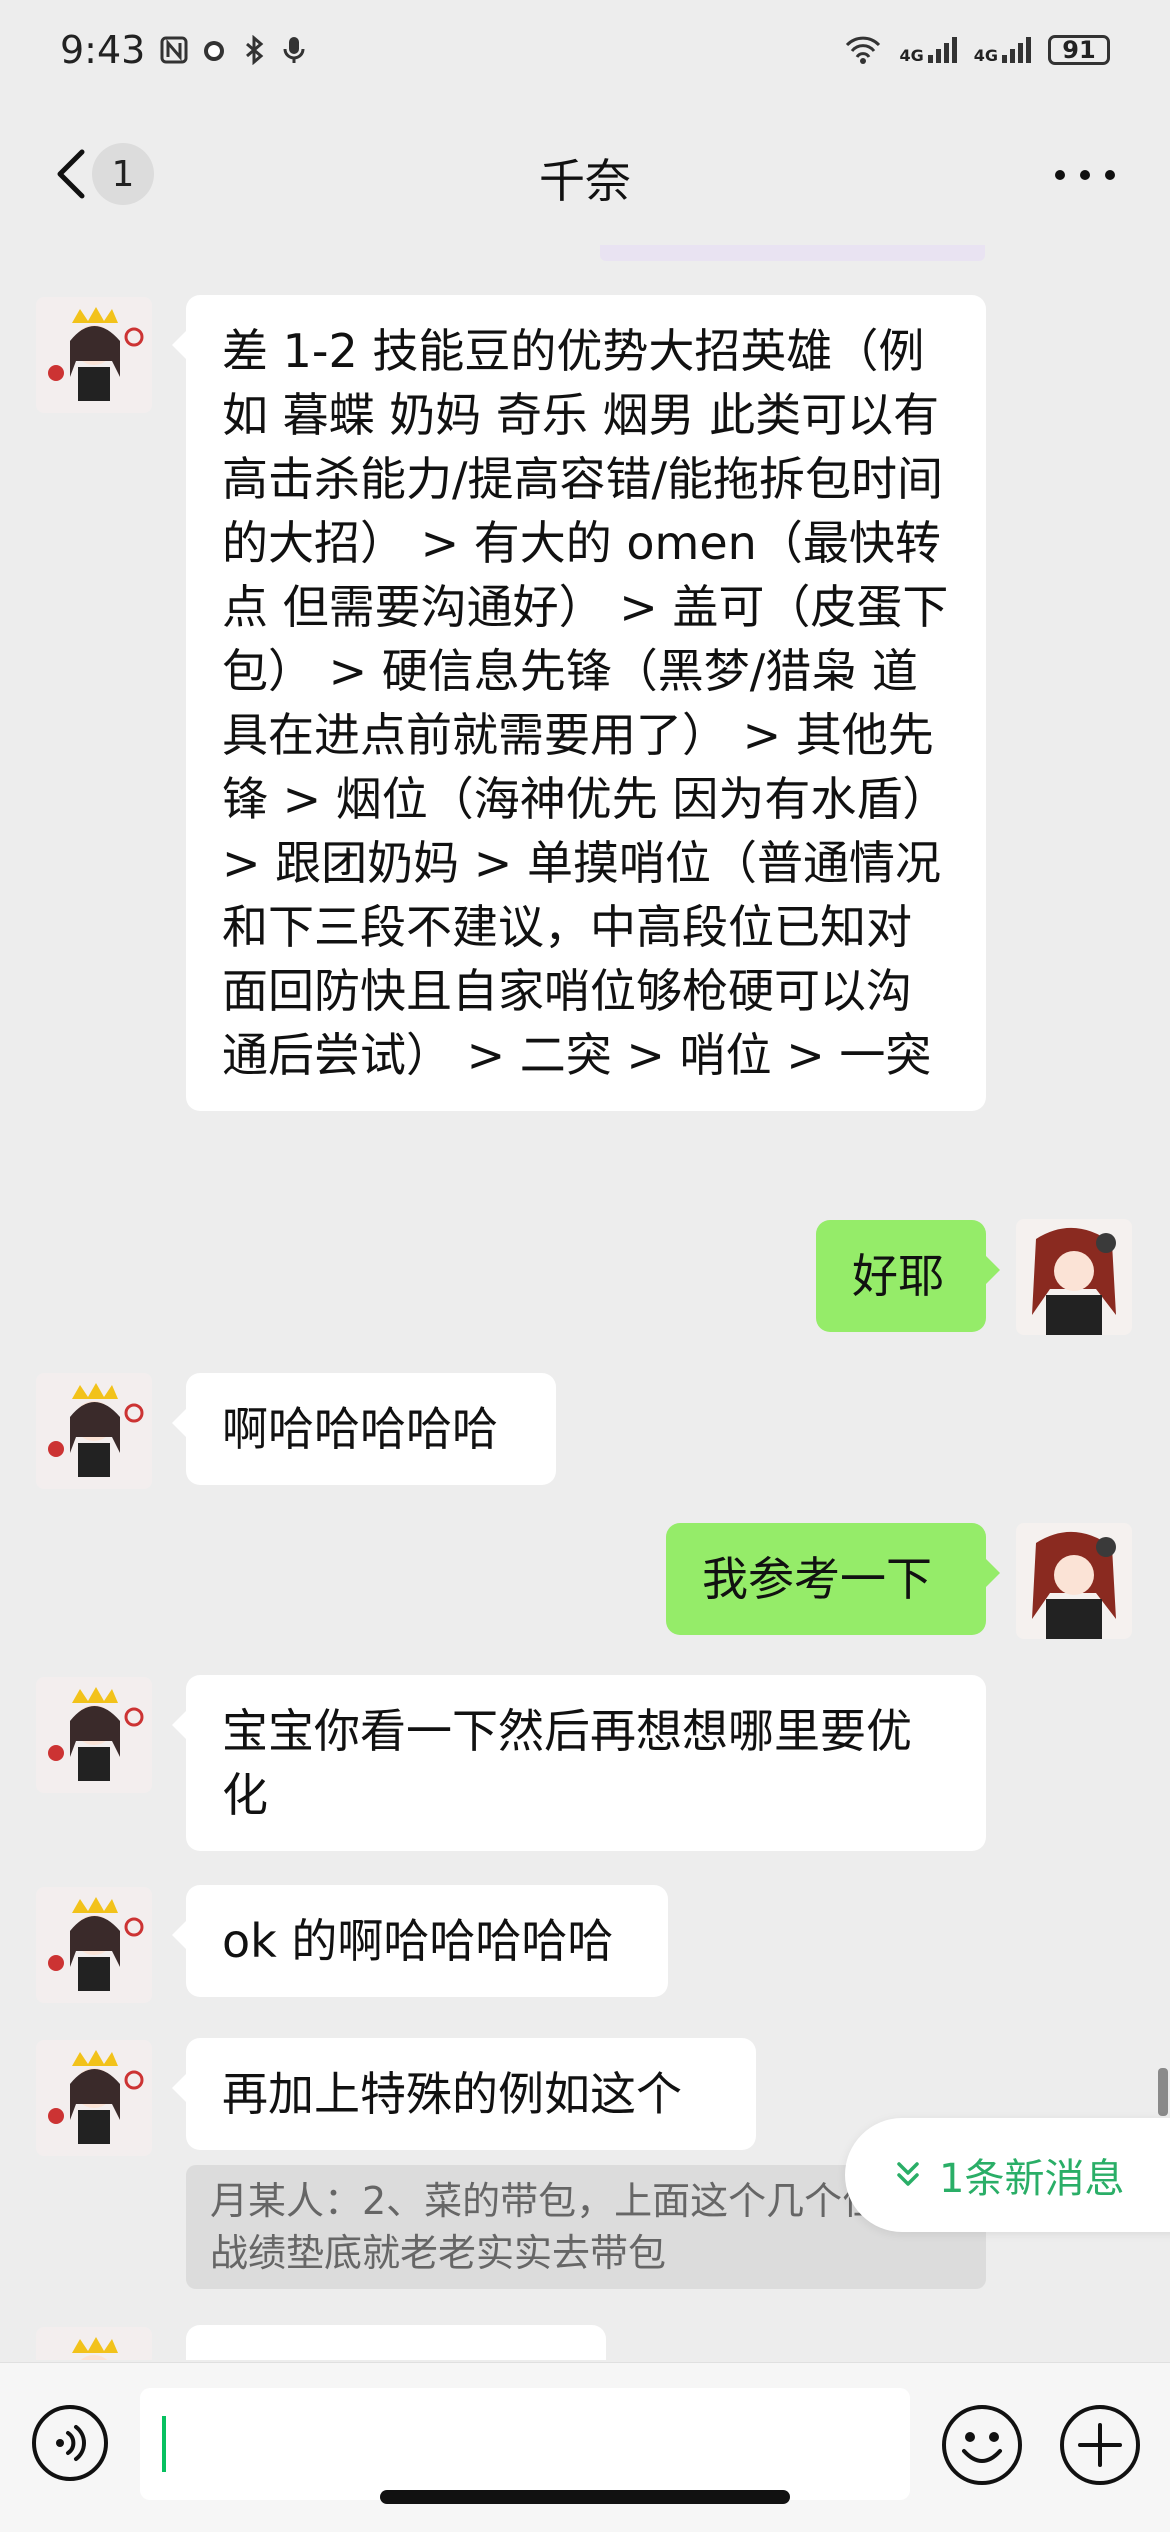 The height and width of the screenshot is (2532, 1170). Describe the element at coordinates (1085, 175) in the screenshot. I see `more-dots-icon` at that location.